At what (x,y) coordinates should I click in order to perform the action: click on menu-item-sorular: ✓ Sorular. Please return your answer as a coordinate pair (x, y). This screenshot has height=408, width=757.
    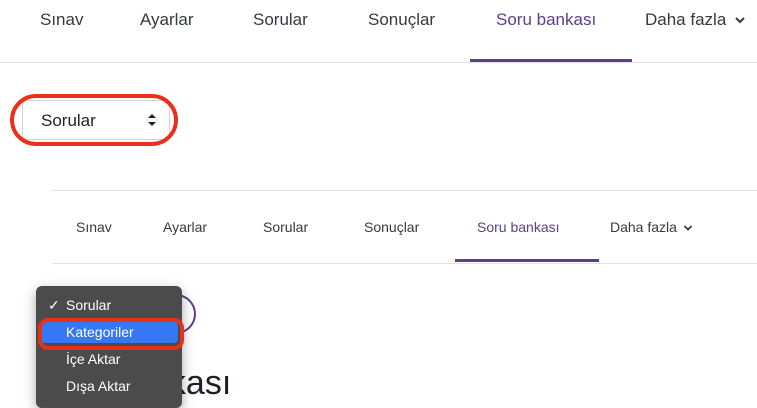
    Looking at the image, I should click on (109, 305).